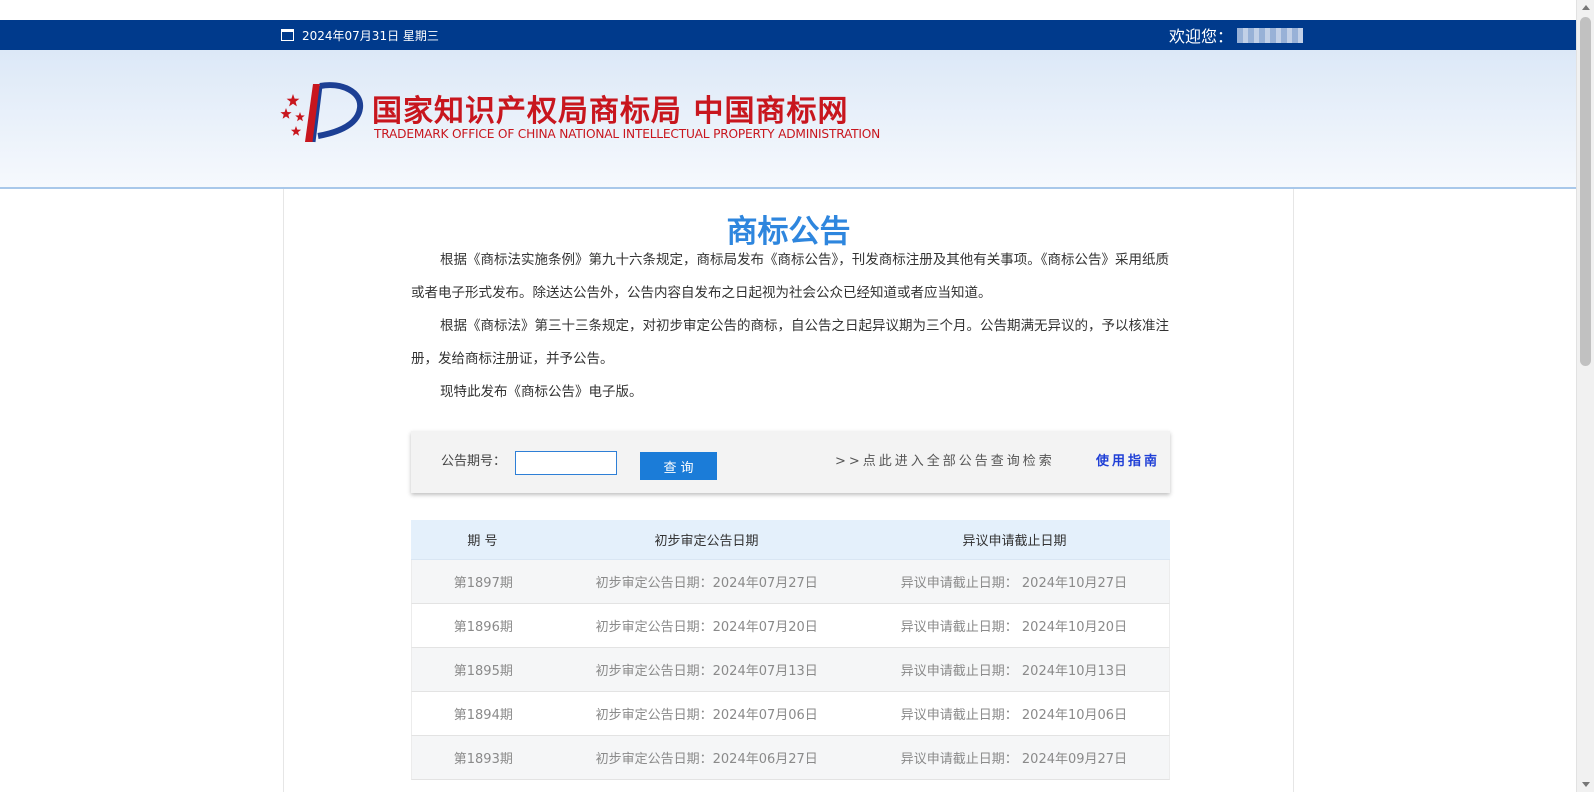 This screenshot has height=792, width=1594. I want to click on column-header-publish-date: 初步审定公告日期, so click(706, 541).